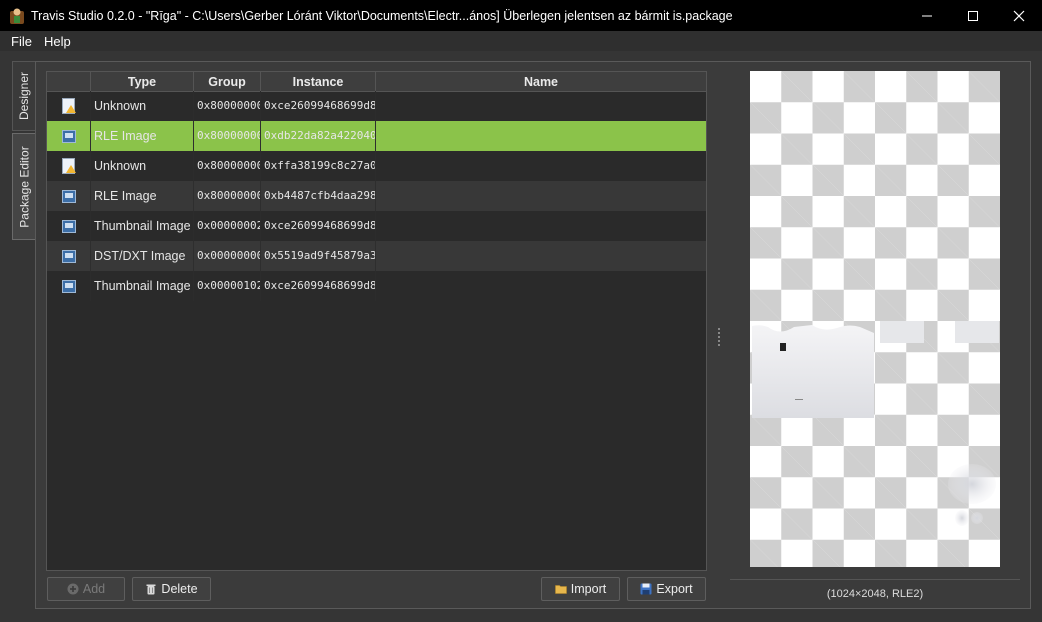  Describe the element at coordinates (318, 82) in the screenshot. I see `column-header-instance: Instance` at that location.